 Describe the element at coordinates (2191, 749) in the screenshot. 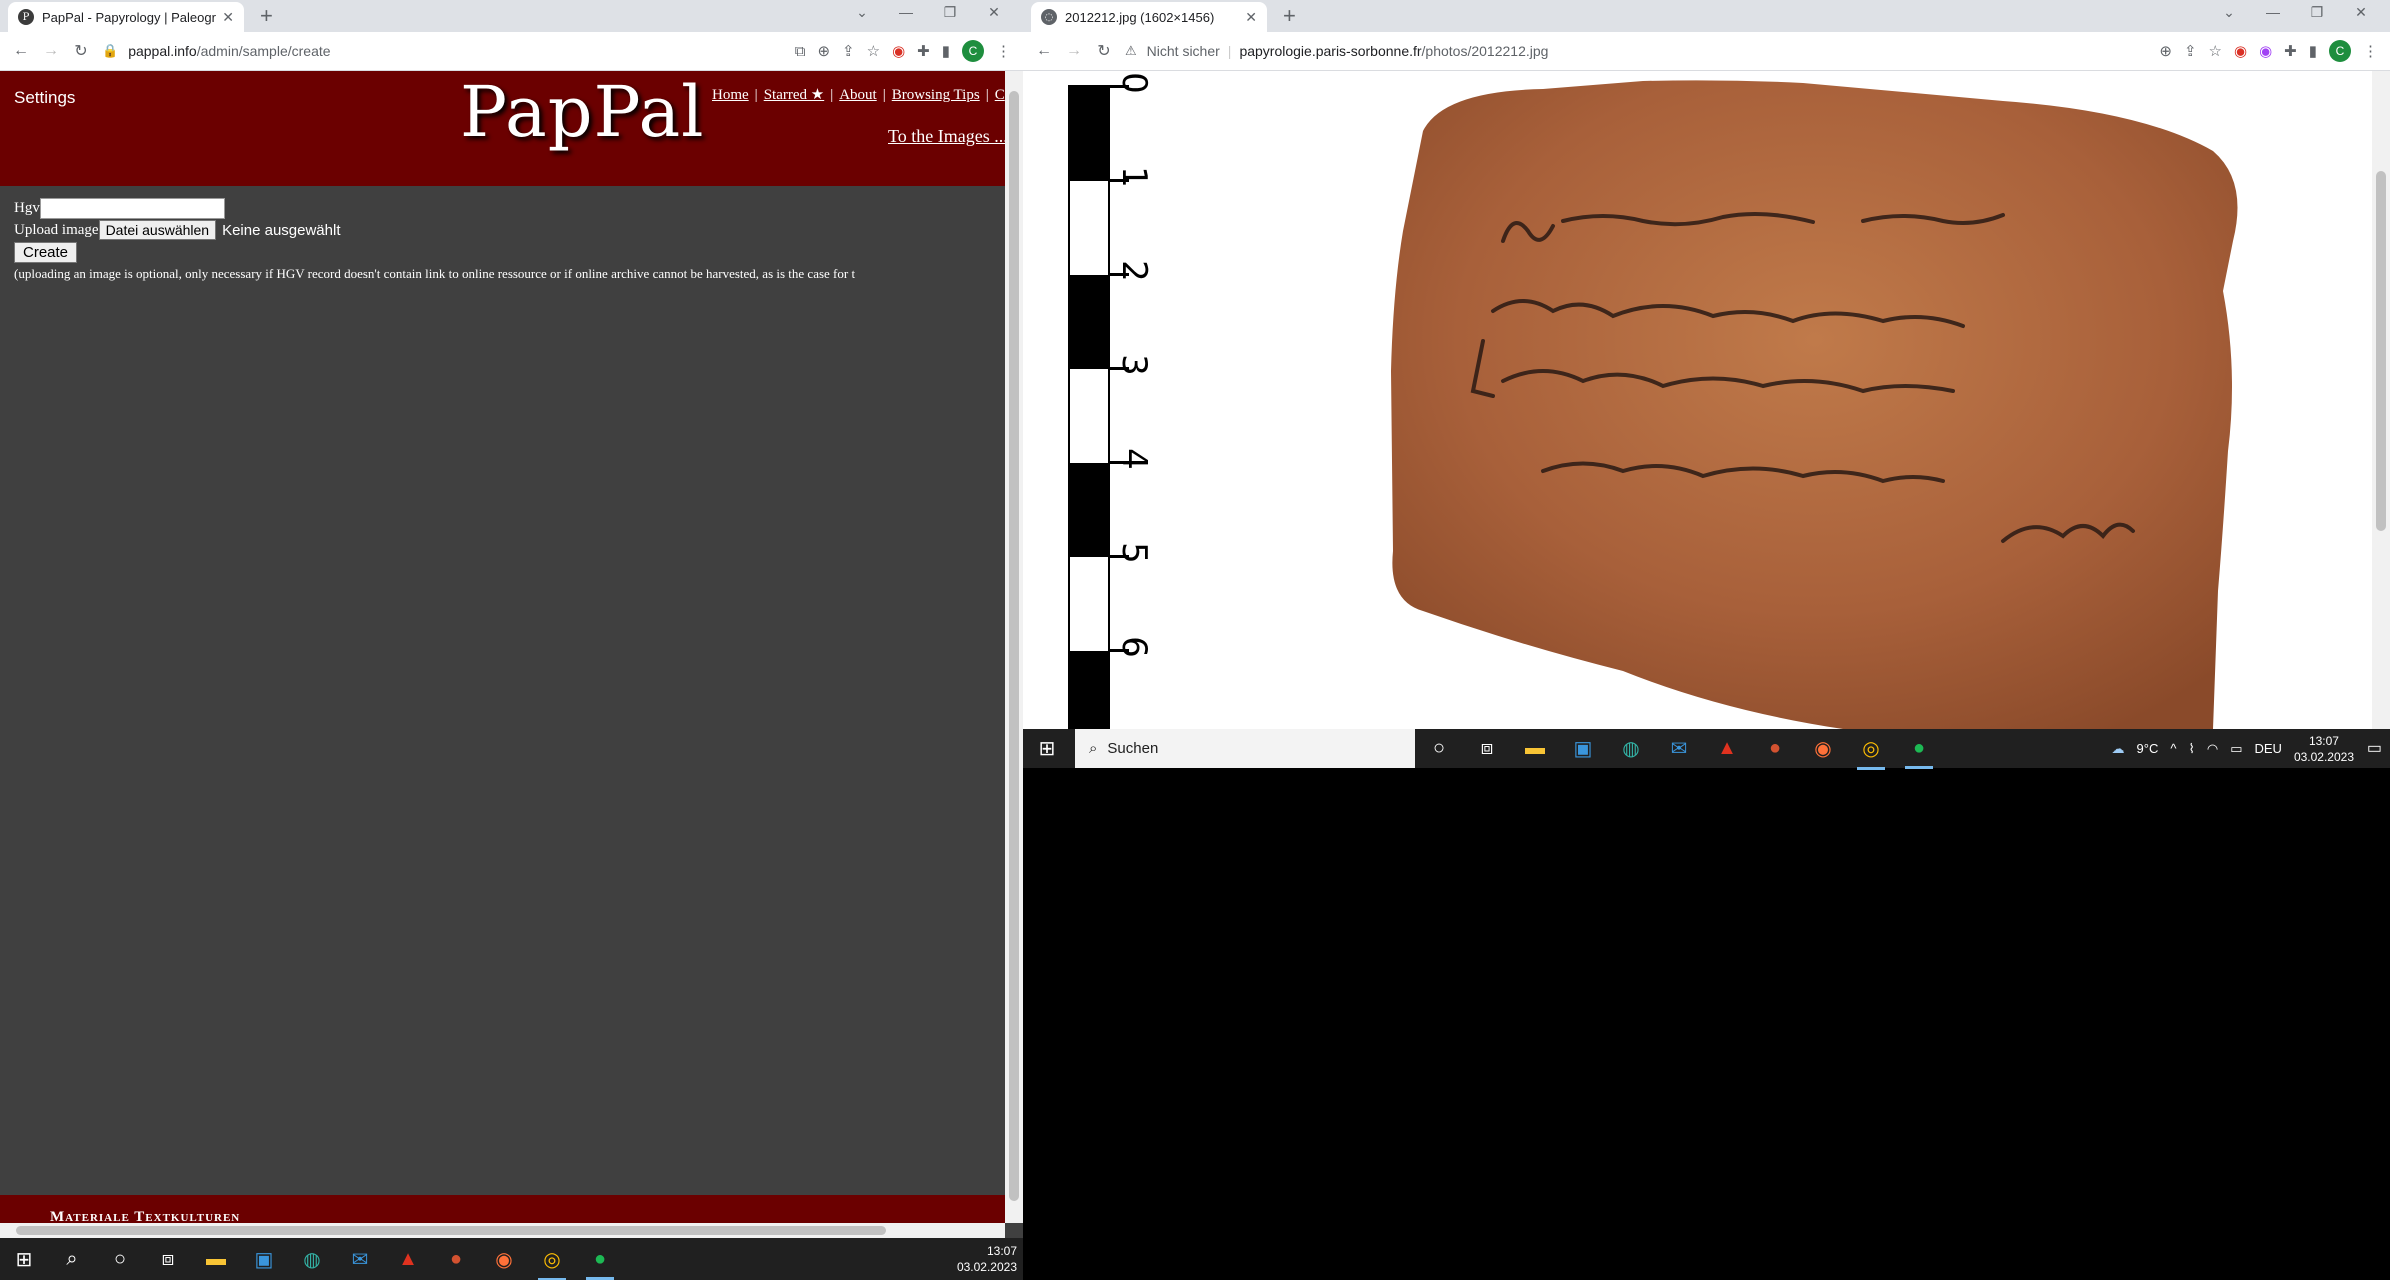

I see `network-icon: ⌇` at that location.